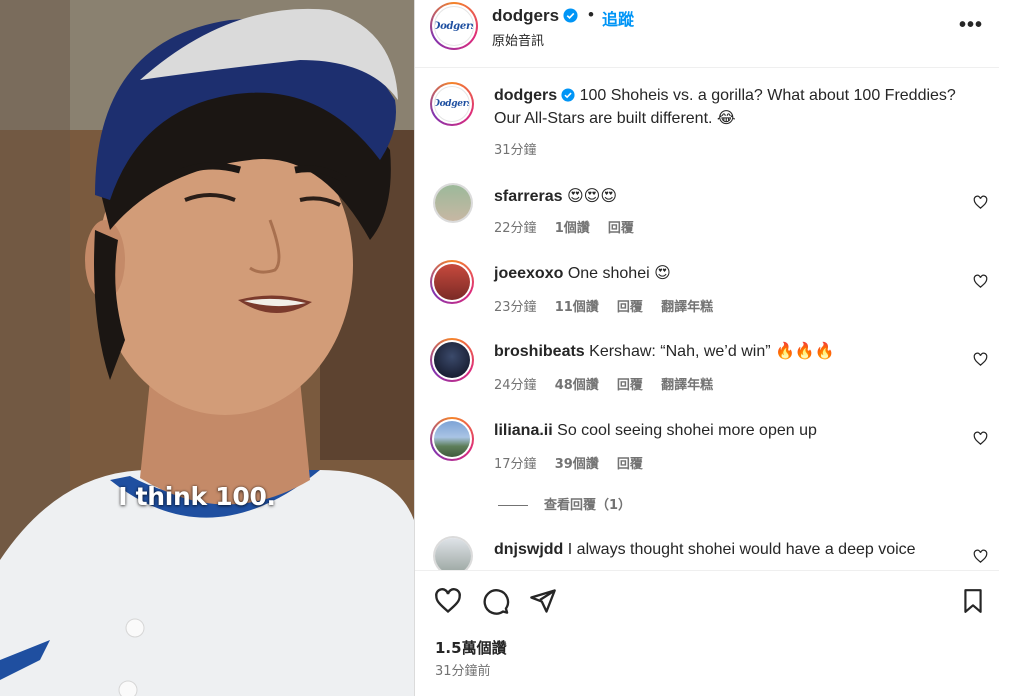 Image resolution: width=1024 pixels, height=696 pixels. Describe the element at coordinates (729, 196) in the screenshot. I see `comment-text: sfarreras 😍😍😍` at that location.